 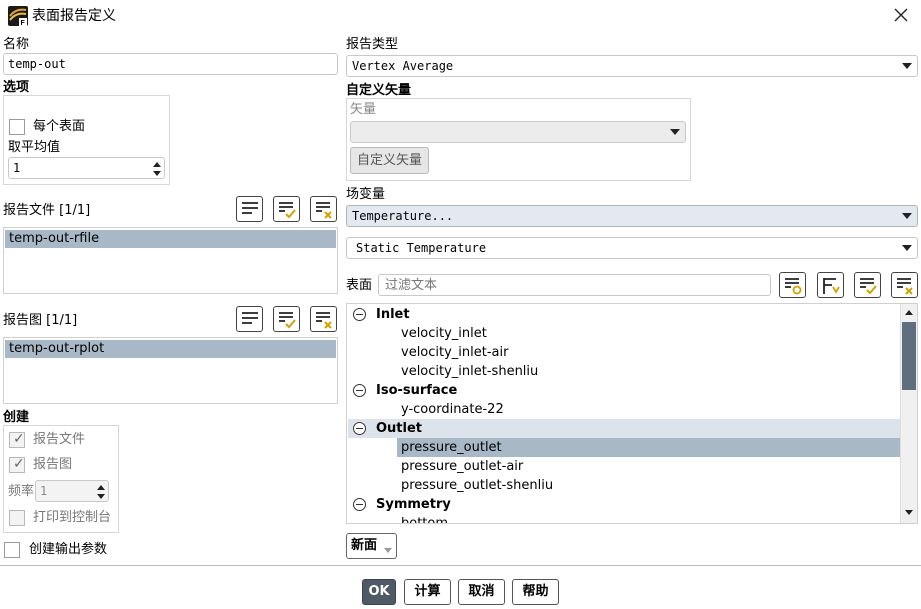 I want to click on vector-dropdown, so click(x=518, y=132).